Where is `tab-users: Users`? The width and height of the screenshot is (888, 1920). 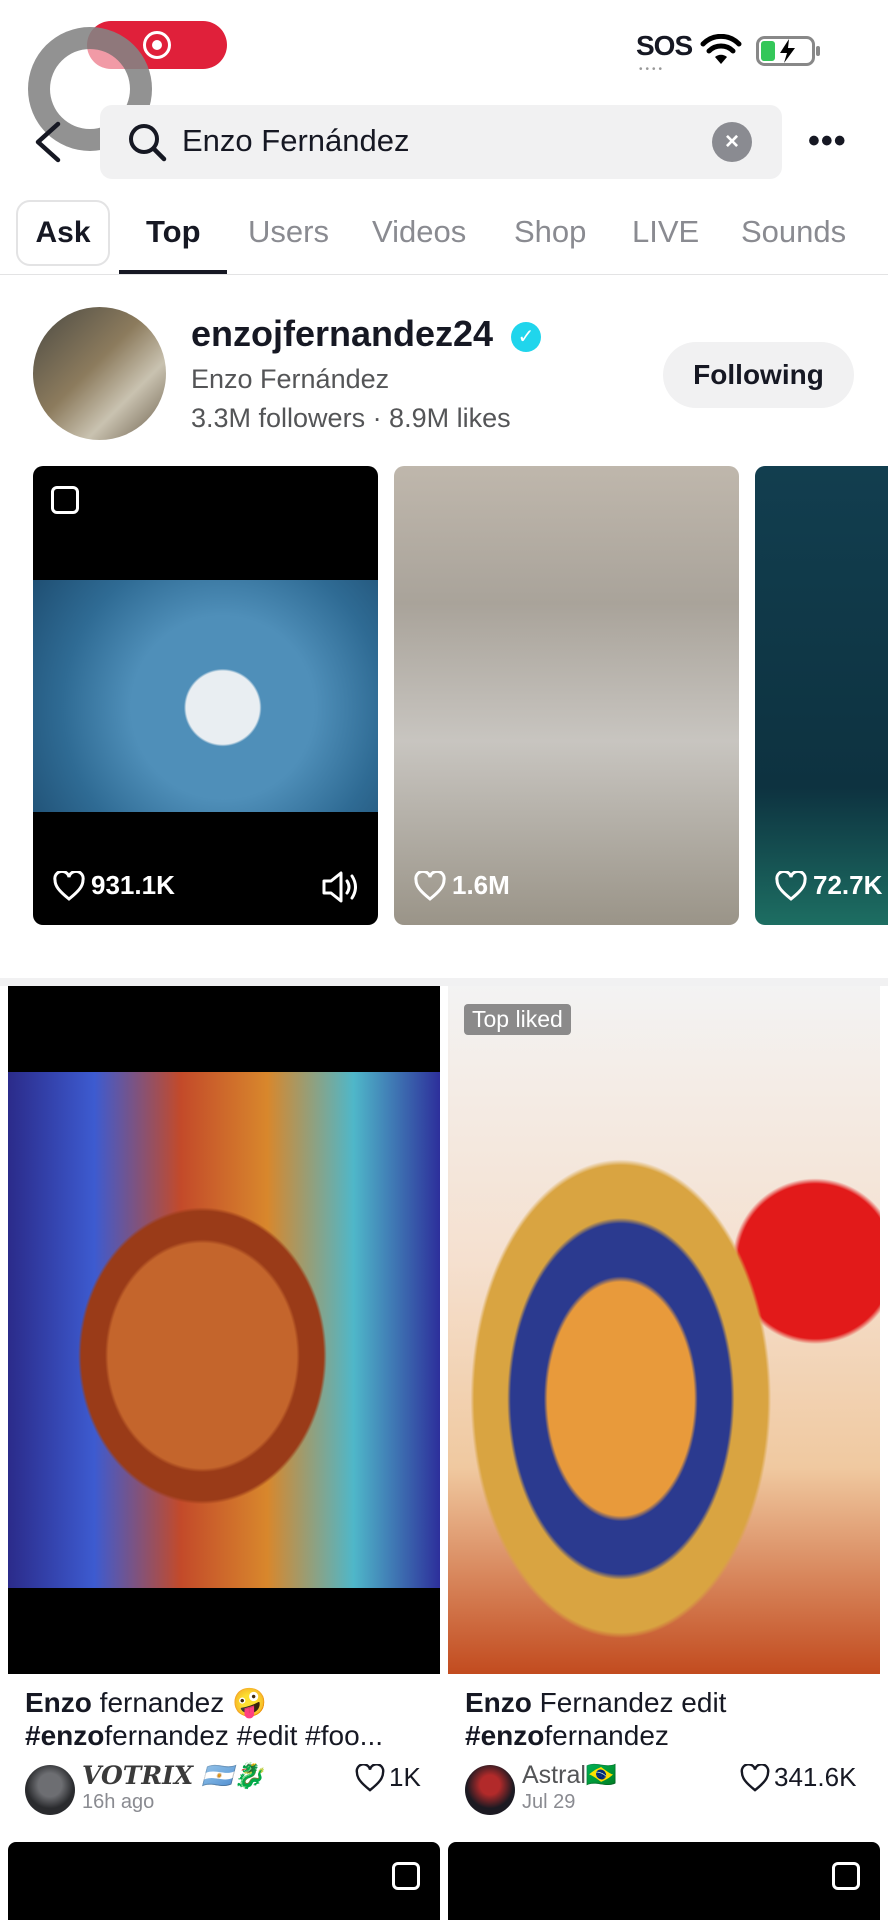 tab-users: Users is located at coordinates (288, 232).